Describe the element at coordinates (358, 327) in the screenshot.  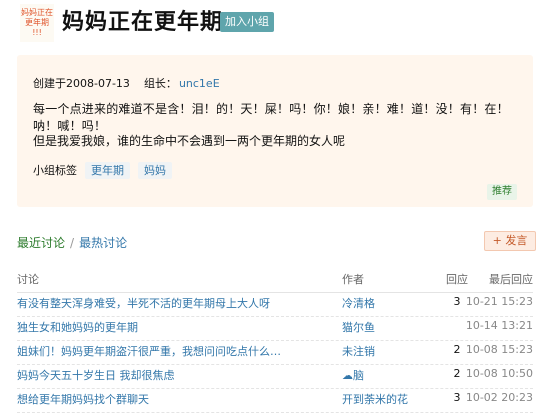
I see `author-link: 猫尔鱼` at that location.